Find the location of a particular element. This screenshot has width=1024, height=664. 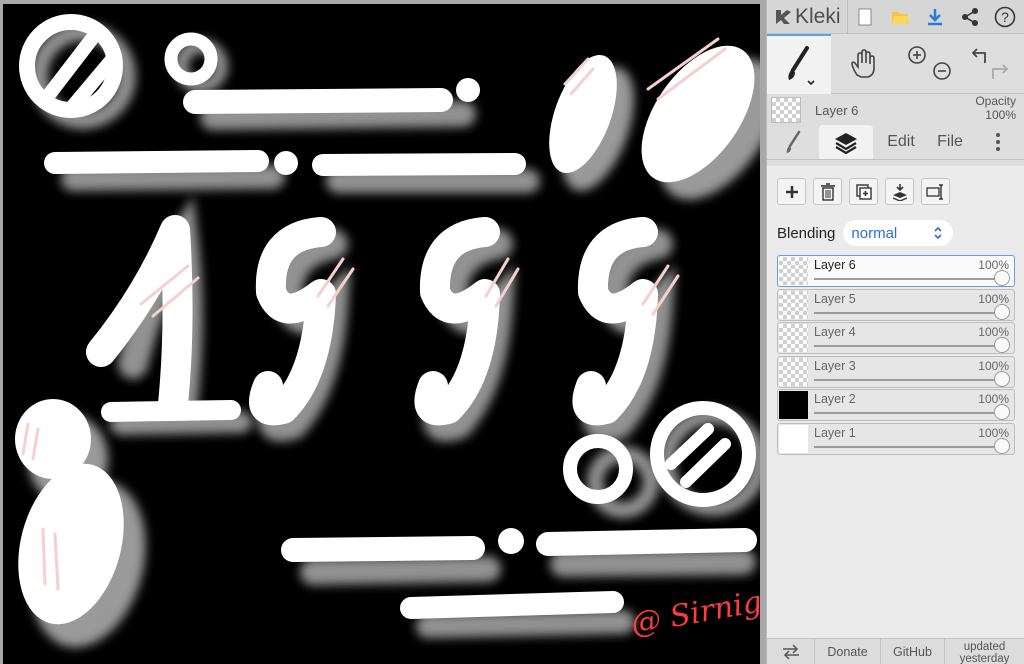

merge-layer-button is located at coordinates (899, 191).